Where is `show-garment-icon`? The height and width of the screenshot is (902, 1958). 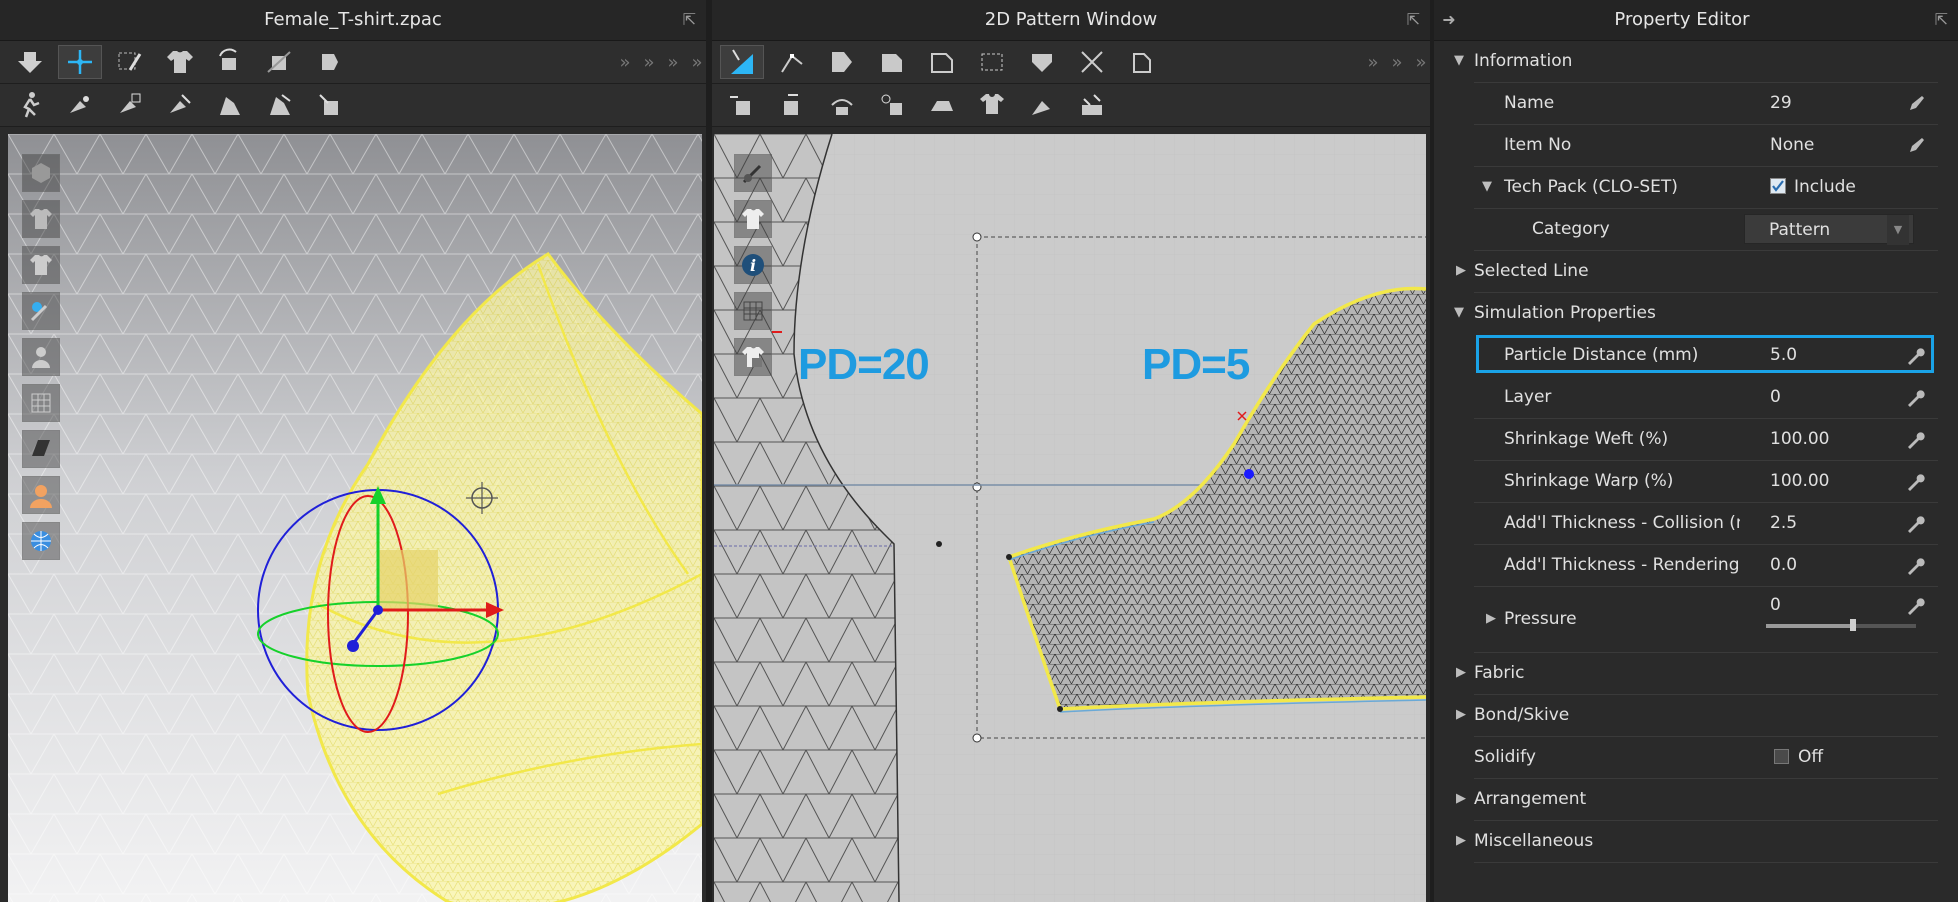
show-garment-icon is located at coordinates (41, 219).